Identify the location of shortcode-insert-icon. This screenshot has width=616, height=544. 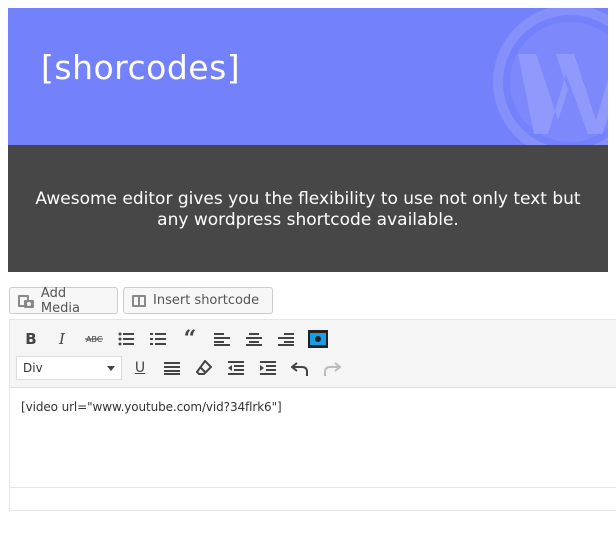
(139, 300).